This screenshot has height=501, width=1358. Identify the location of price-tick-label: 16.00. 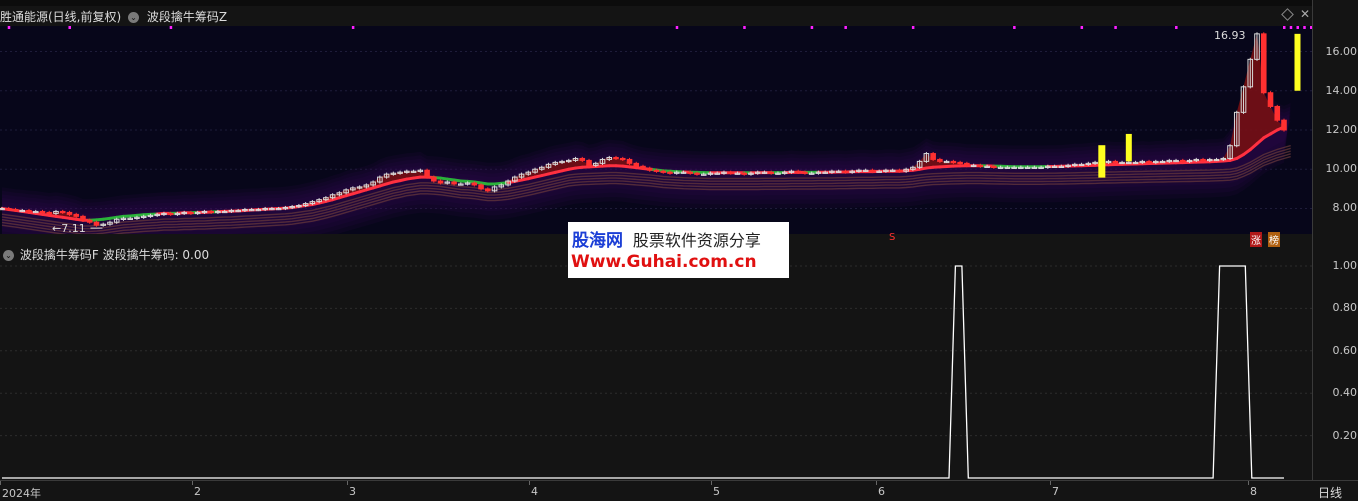
(1342, 51).